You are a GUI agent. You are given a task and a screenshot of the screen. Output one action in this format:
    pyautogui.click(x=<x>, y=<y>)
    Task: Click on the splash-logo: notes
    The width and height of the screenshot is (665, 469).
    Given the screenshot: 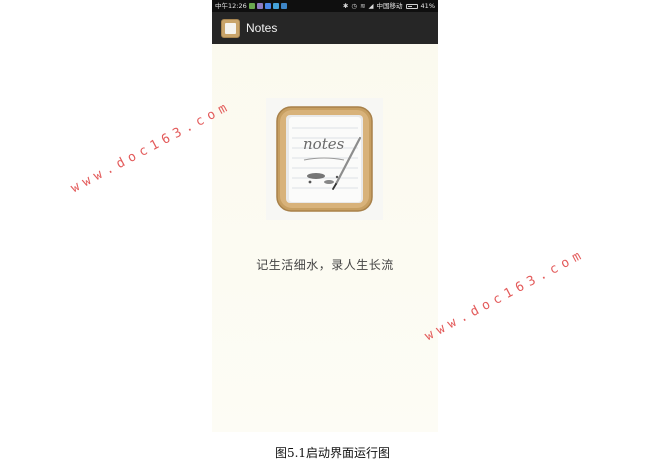 What is the action you would take?
    pyautogui.click(x=324, y=159)
    